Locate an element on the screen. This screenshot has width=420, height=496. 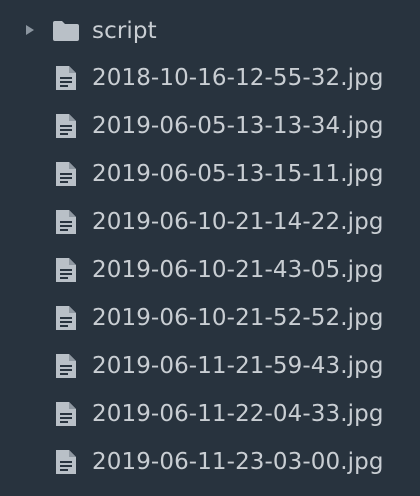
file-label: 2019-06-05-13-15-11.jpg is located at coordinates (238, 174).